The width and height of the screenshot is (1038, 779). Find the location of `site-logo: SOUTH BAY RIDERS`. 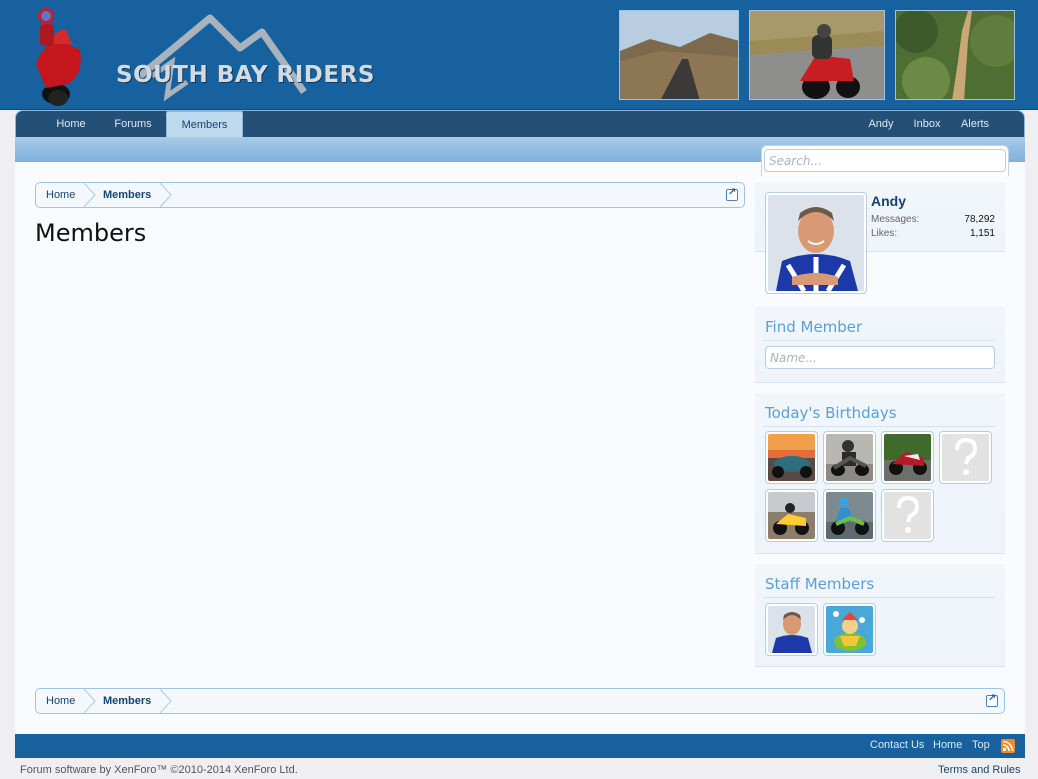

site-logo: SOUTH BAY RIDERS is located at coordinates (198, 56).